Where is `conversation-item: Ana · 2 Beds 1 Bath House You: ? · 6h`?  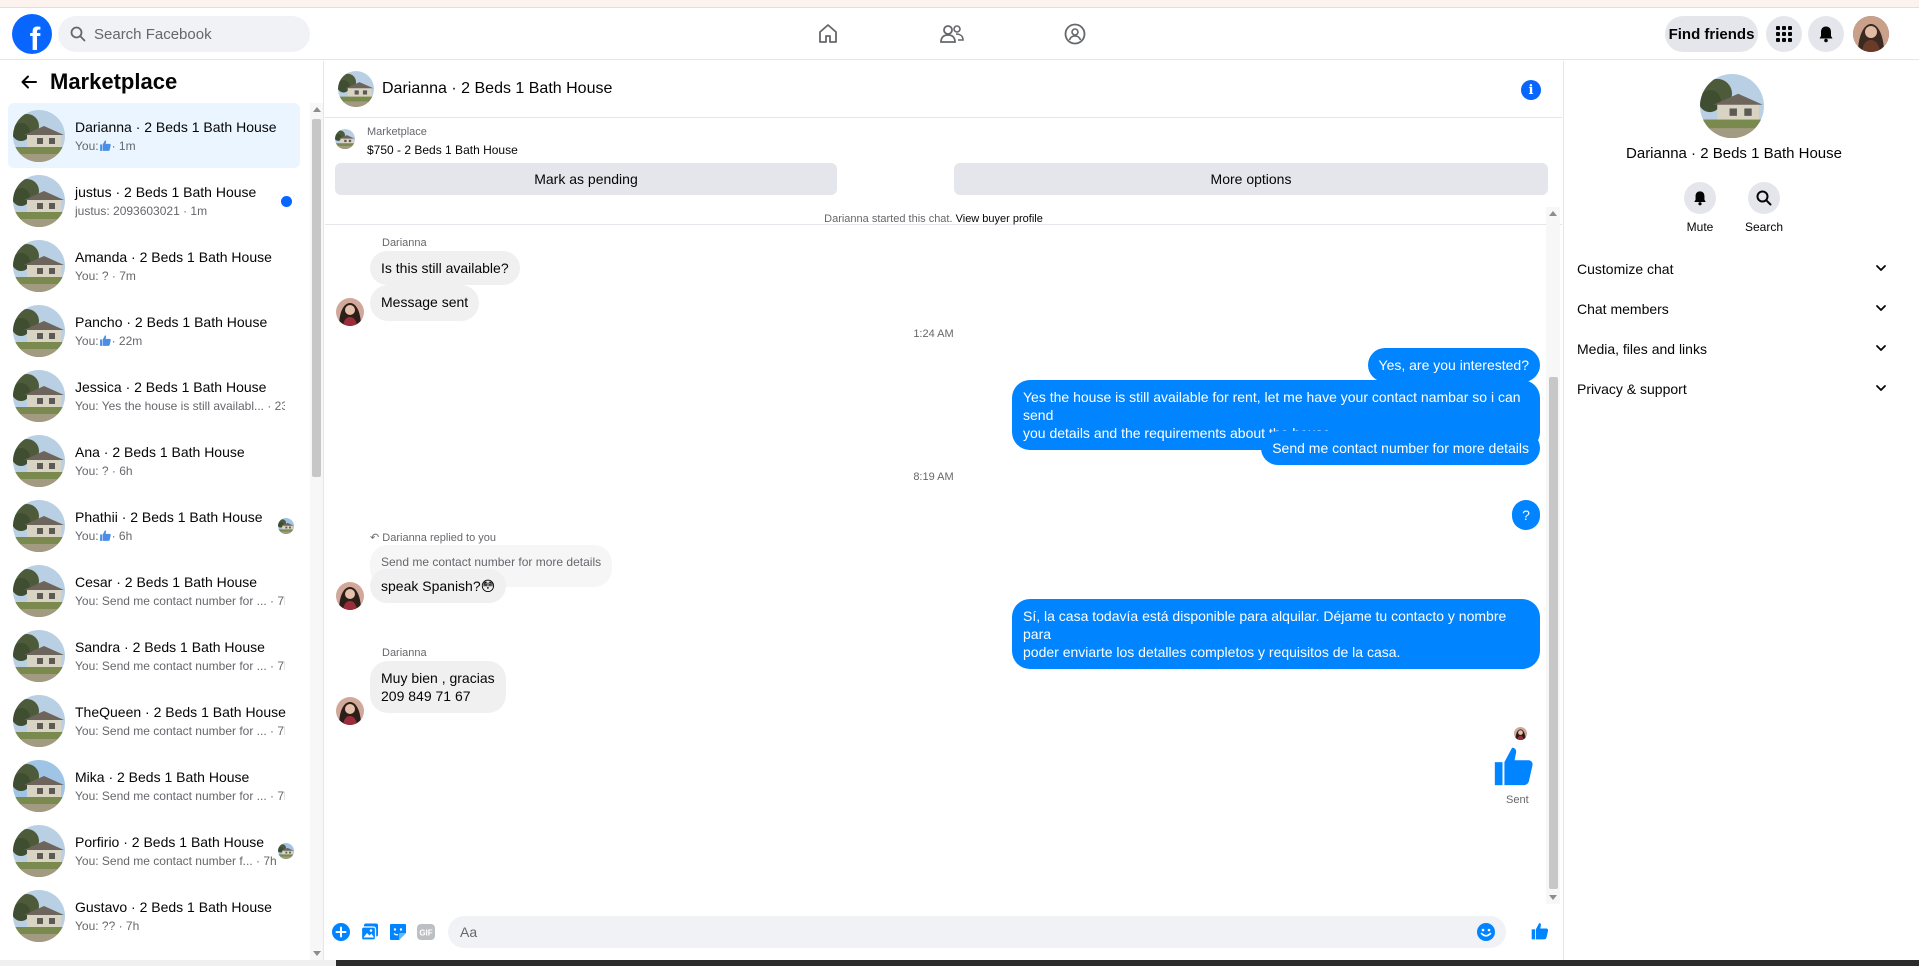 conversation-item: Ana · 2 Beds 1 Bath House You: ? · 6h is located at coordinates (154, 460).